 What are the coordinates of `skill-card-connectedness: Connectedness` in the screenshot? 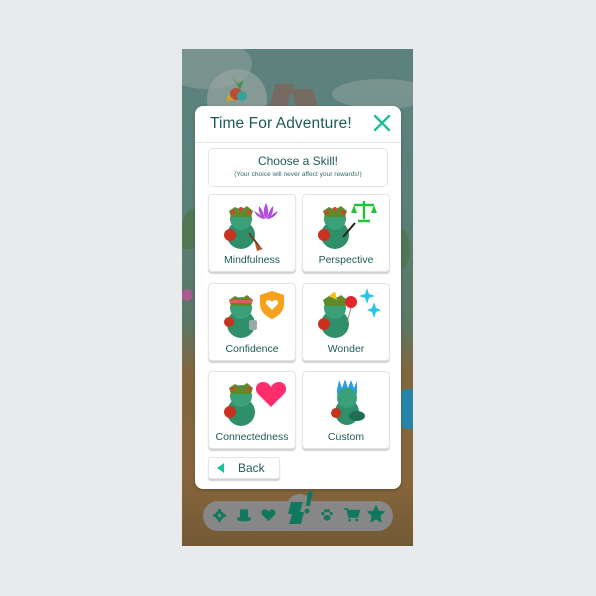 It's located at (252, 410).